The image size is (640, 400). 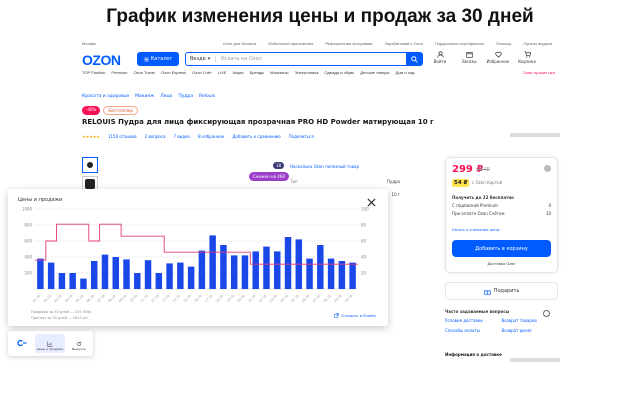 I want to click on breadcrumb-item: Пудра, so click(x=185, y=96).